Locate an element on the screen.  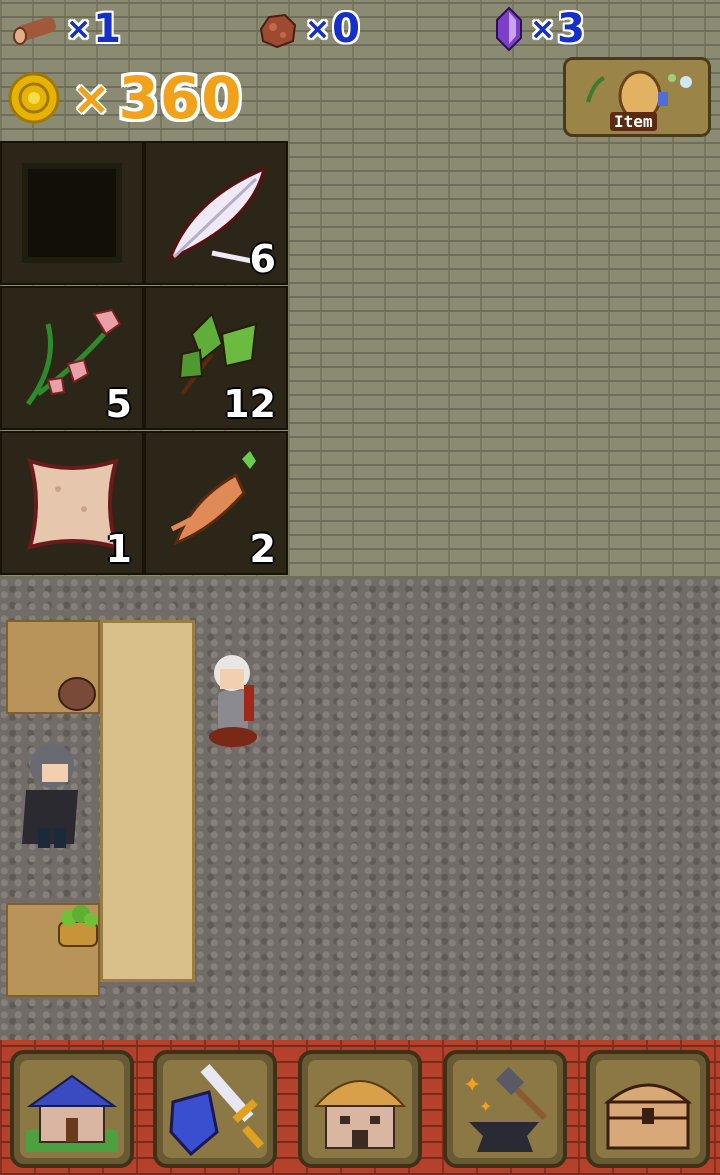
inventory-grid: 6 5 12 1 2 is located at coordinates (144, 358).